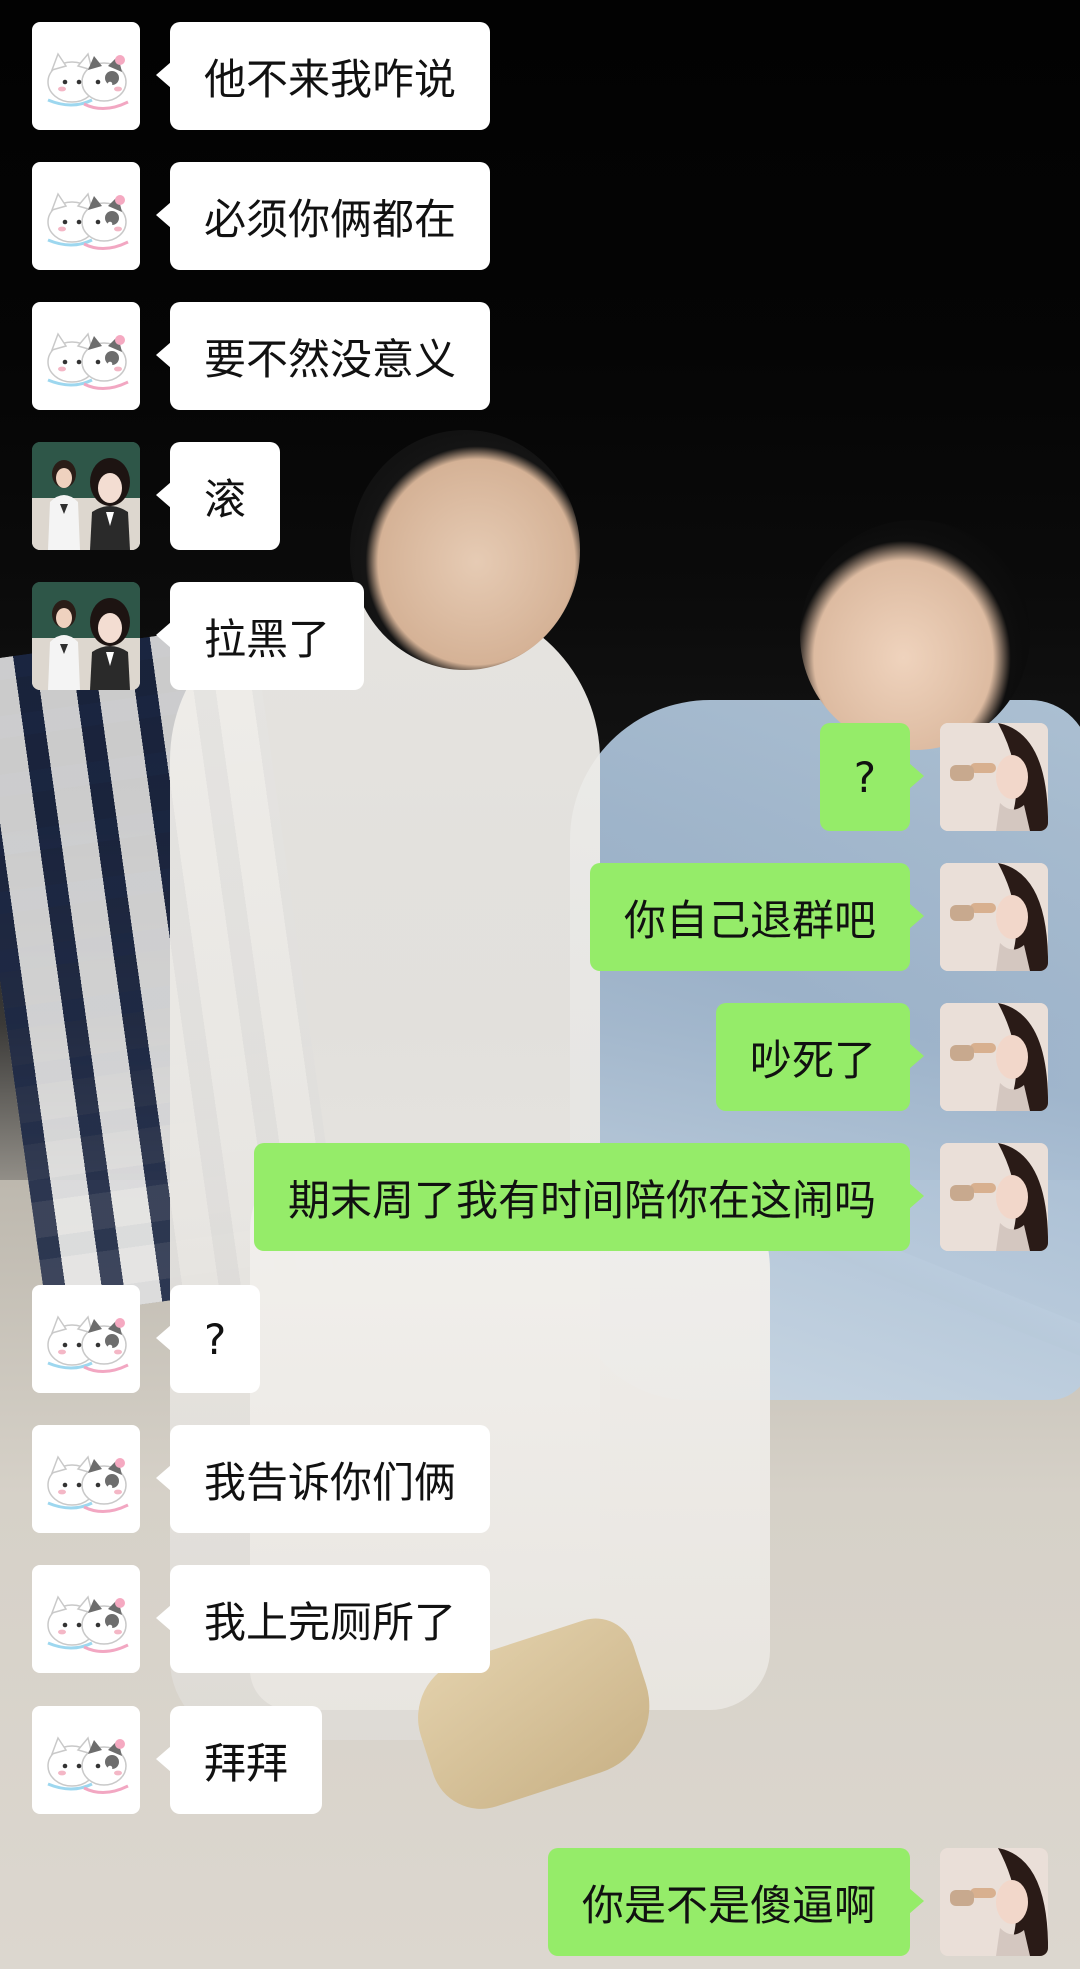 This screenshot has width=1080, height=1969. What do you see at coordinates (540, 636) in the screenshot?
I see `message-row: 拉黑了` at bounding box center [540, 636].